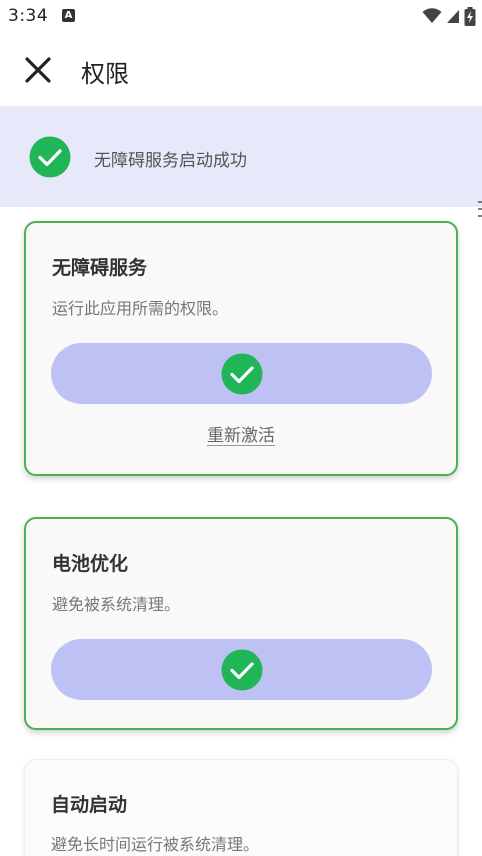 The image size is (482, 856). What do you see at coordinates (241, 807) in the screenshot?
I see `auto-start-card: 自动启动 避免长时间运行被系统清理。` at bounding box center [241, 807].